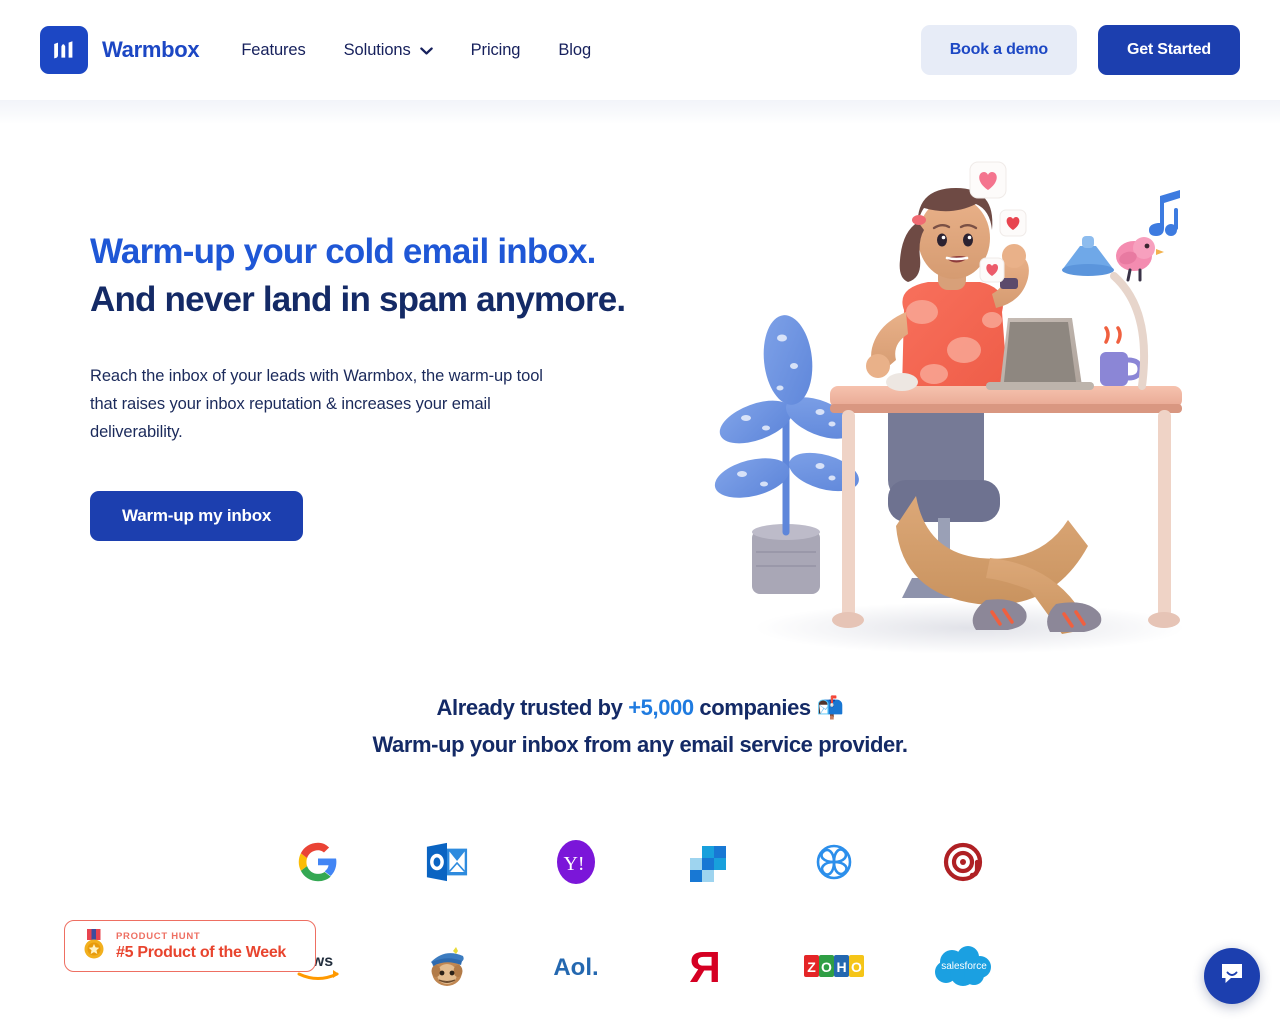 Image resolution: width=1280 pixels, height=1024 pixels. What do you see at coordinates (151, 49) in the screenshot?
I see `brand-name: Warmbox` at bounding box center [151, 49].